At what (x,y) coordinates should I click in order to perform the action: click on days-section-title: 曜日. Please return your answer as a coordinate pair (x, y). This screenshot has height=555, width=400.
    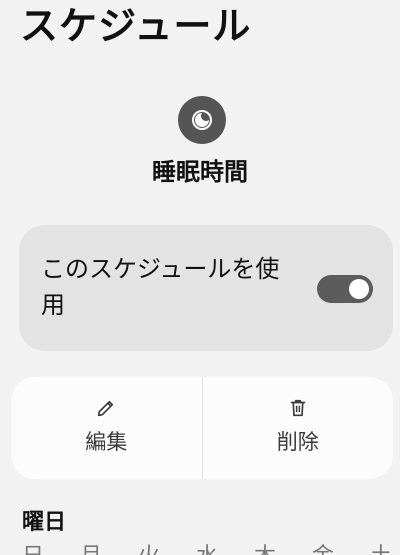
    Looking at the image, I should click on (44, 522).